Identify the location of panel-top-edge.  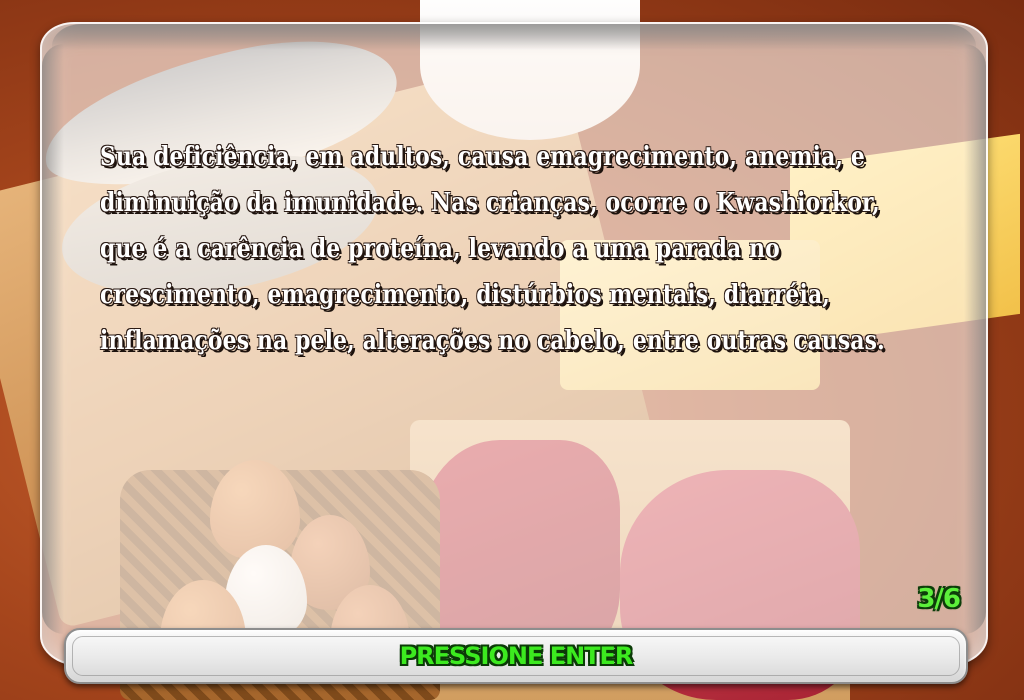
(514, 37).